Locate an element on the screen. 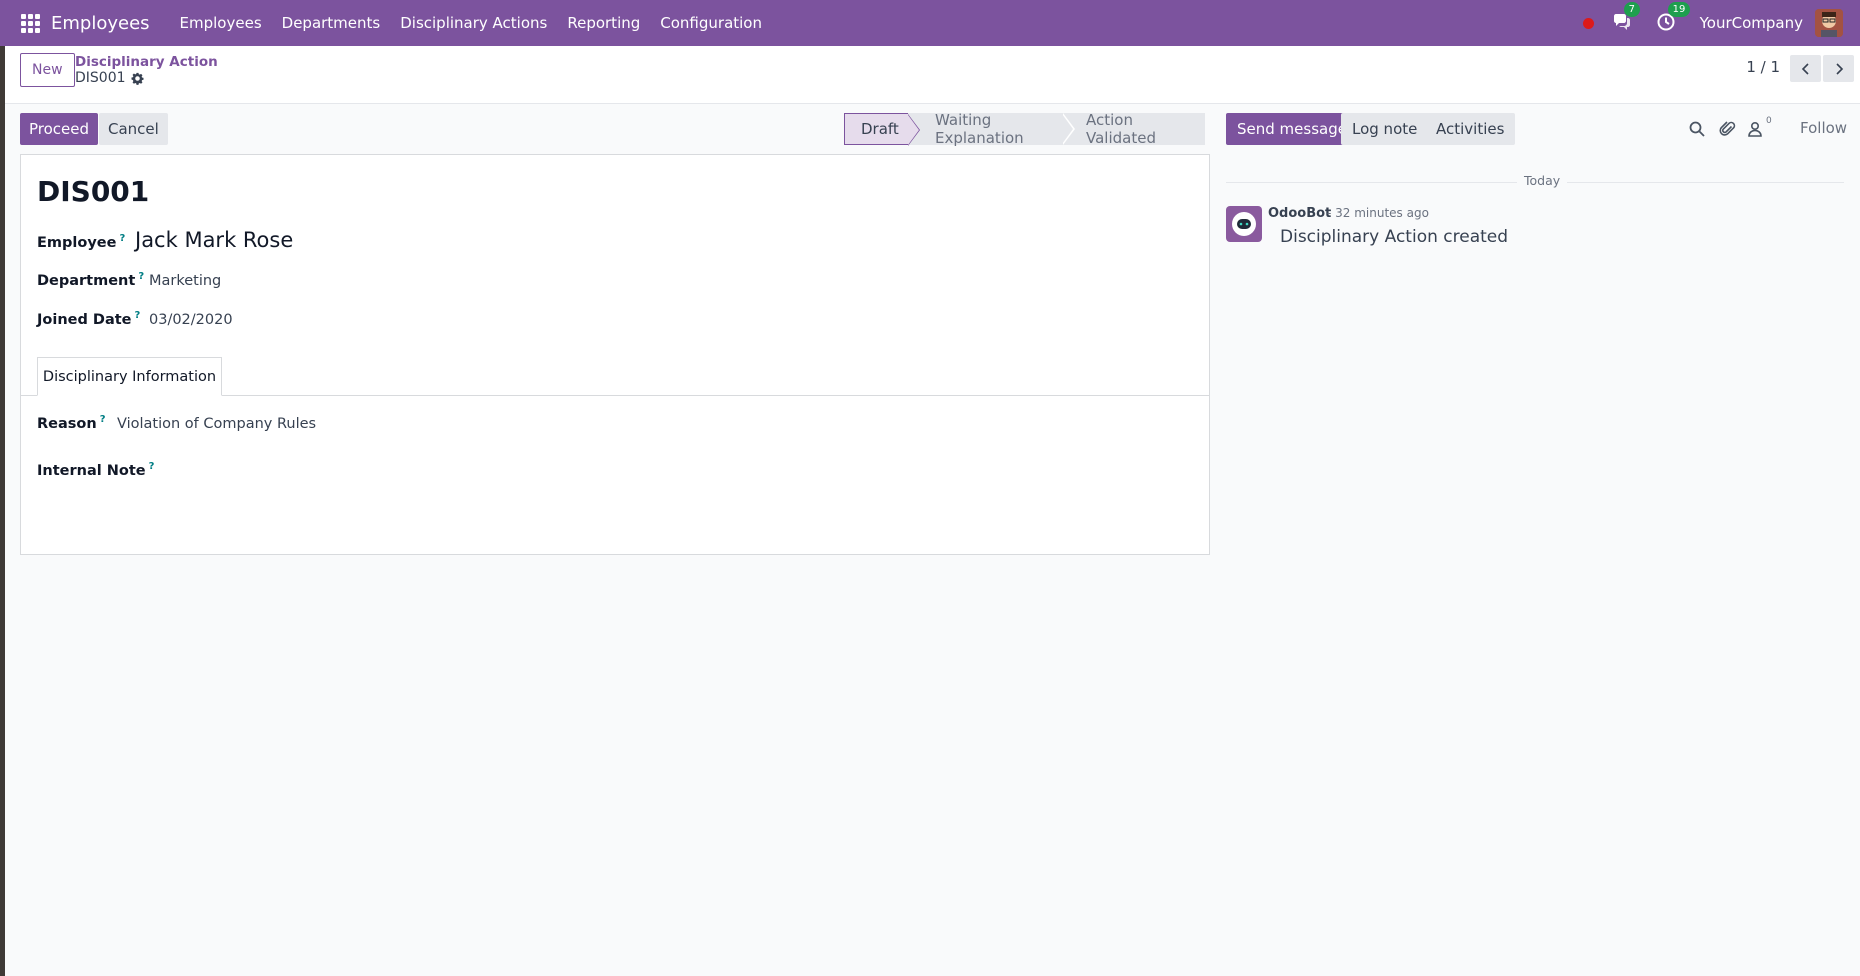  joined-date-label: Joined Date? is located at coordinates (88, 319).